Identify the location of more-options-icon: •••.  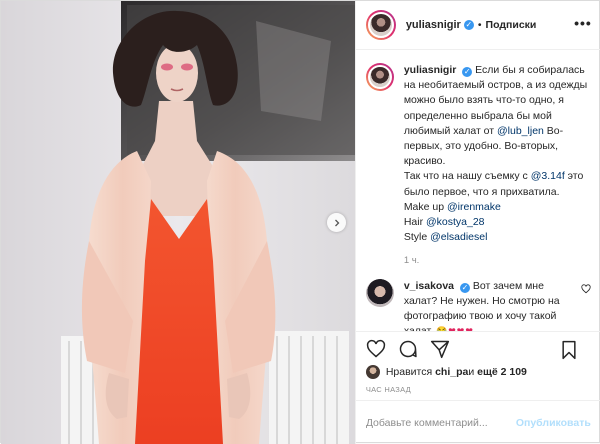
(583, 23).